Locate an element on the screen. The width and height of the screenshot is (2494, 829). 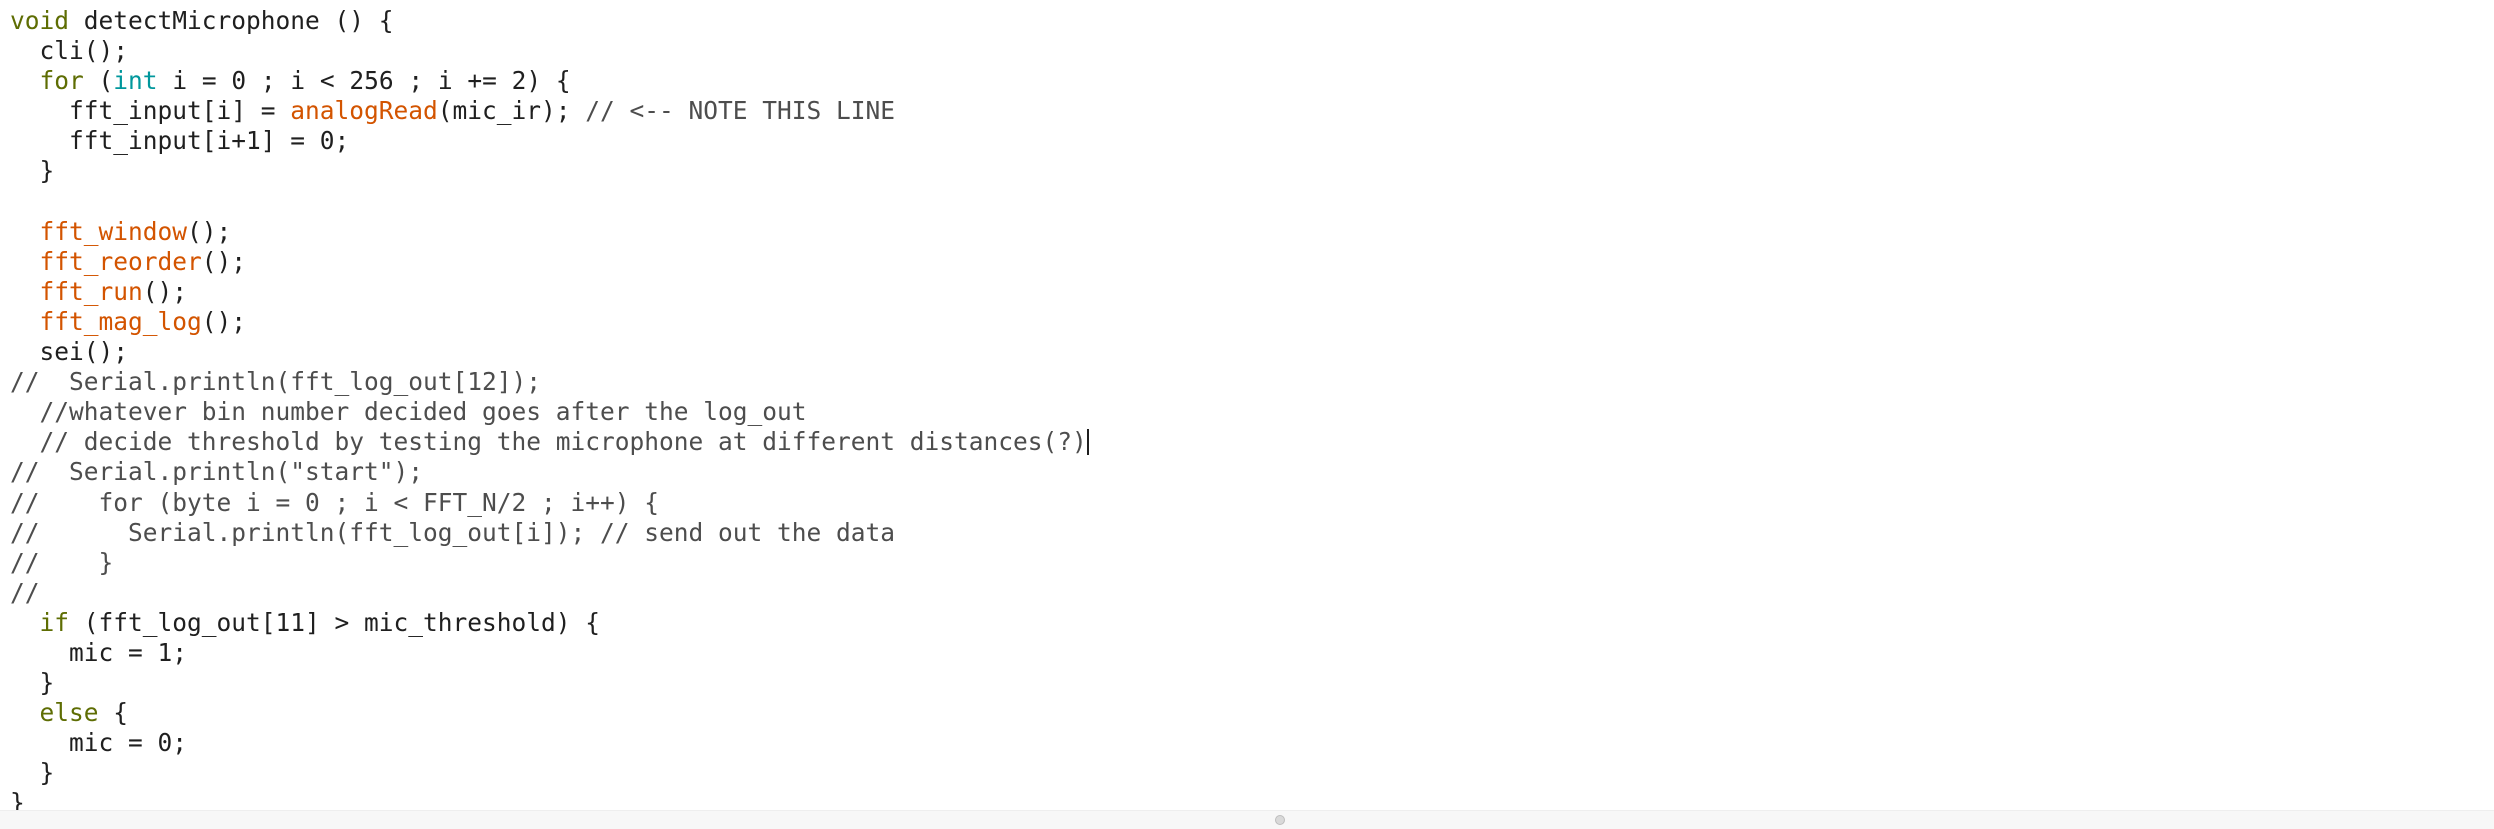
code-keyword: void is located at coordinates (40, 20).